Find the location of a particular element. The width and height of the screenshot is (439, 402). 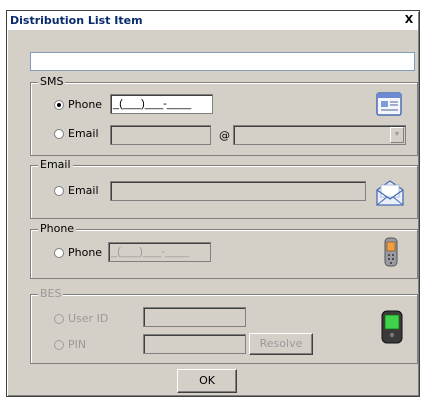

phone-number-input: _(___)___-____ is located at coordinates (159, 252).